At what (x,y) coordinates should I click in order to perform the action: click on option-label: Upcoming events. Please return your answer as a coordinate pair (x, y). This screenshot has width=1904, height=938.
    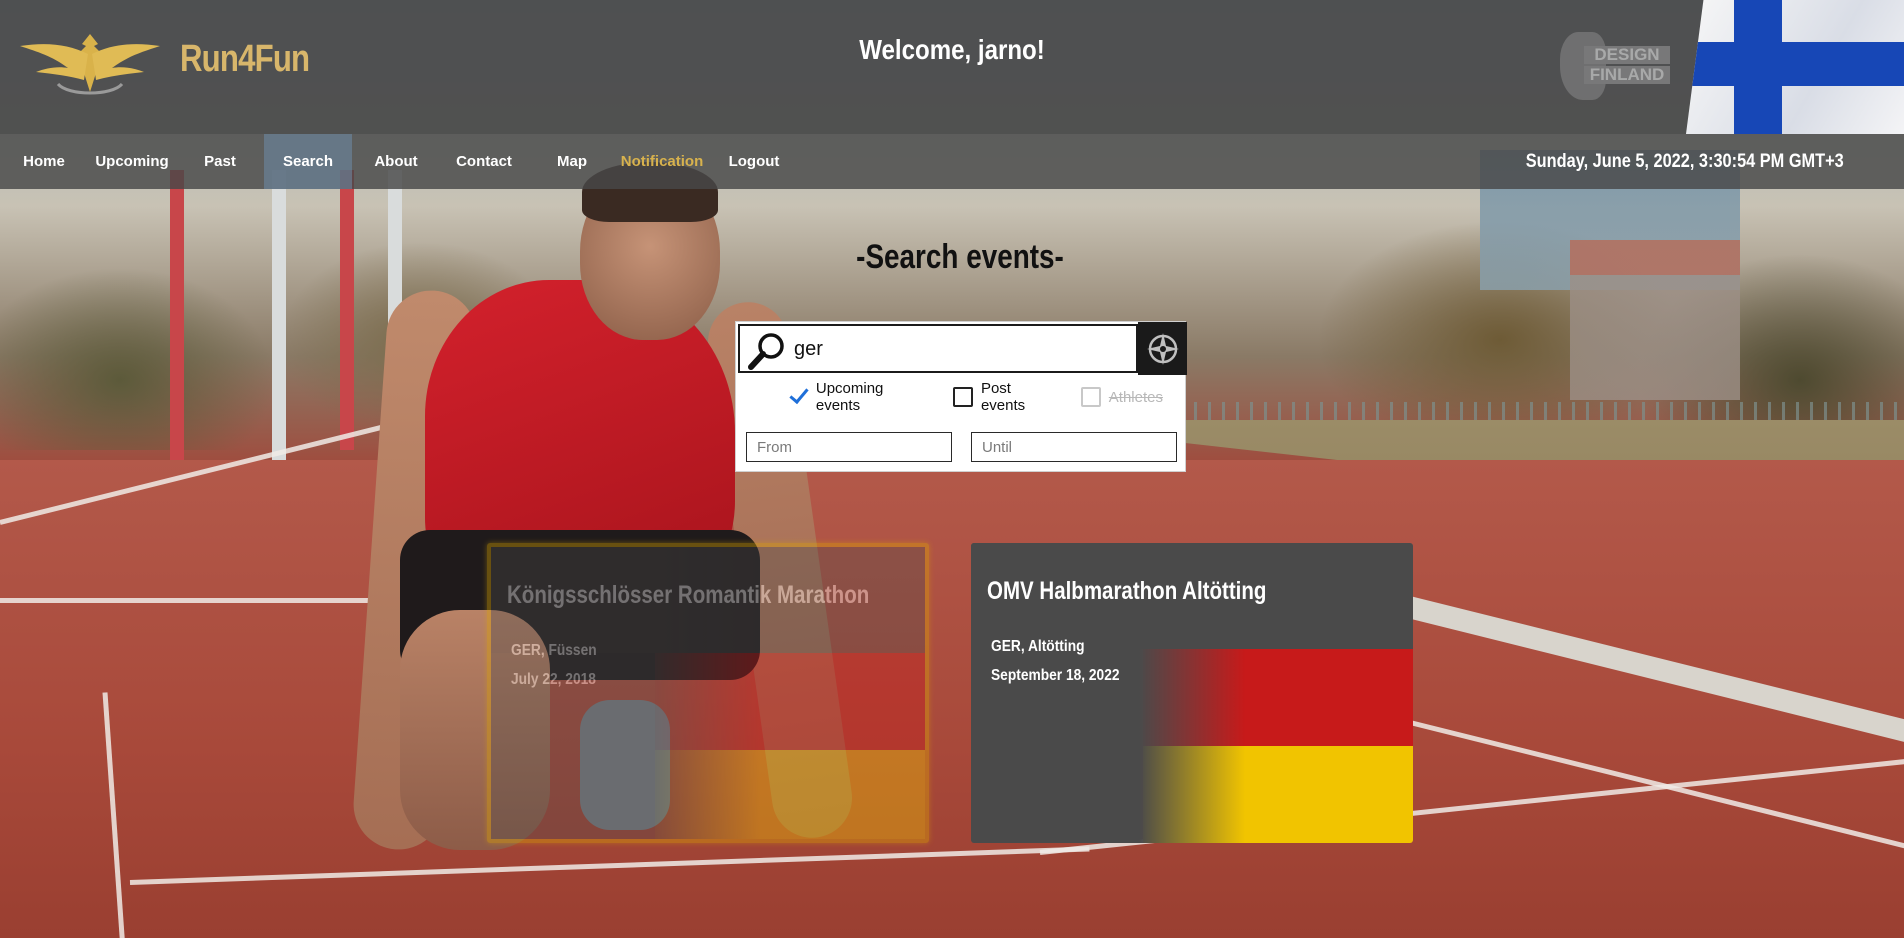
    Looking at the image, I should click on (849, 397).